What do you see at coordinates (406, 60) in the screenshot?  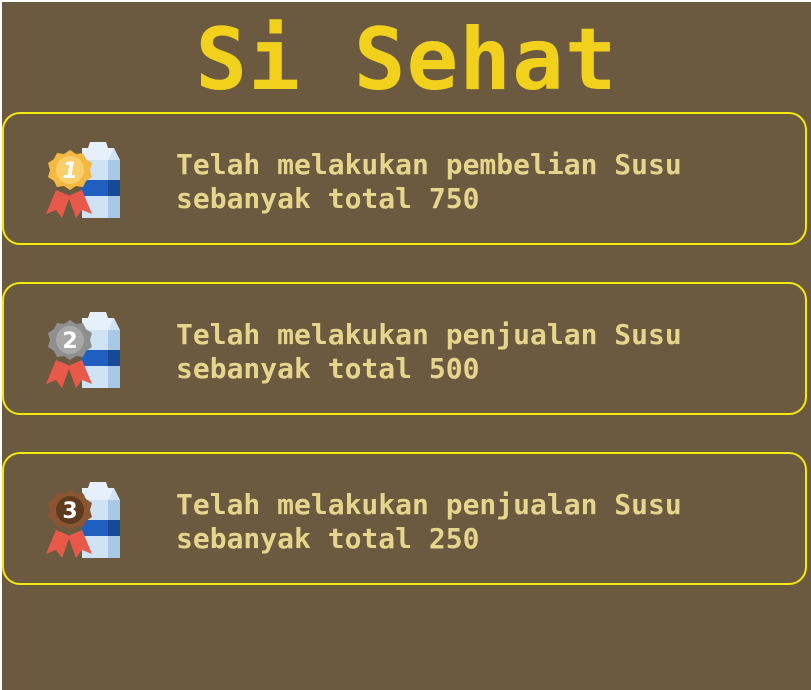 I see `page-title: Si Sehat` at bounding box center [406, 60].